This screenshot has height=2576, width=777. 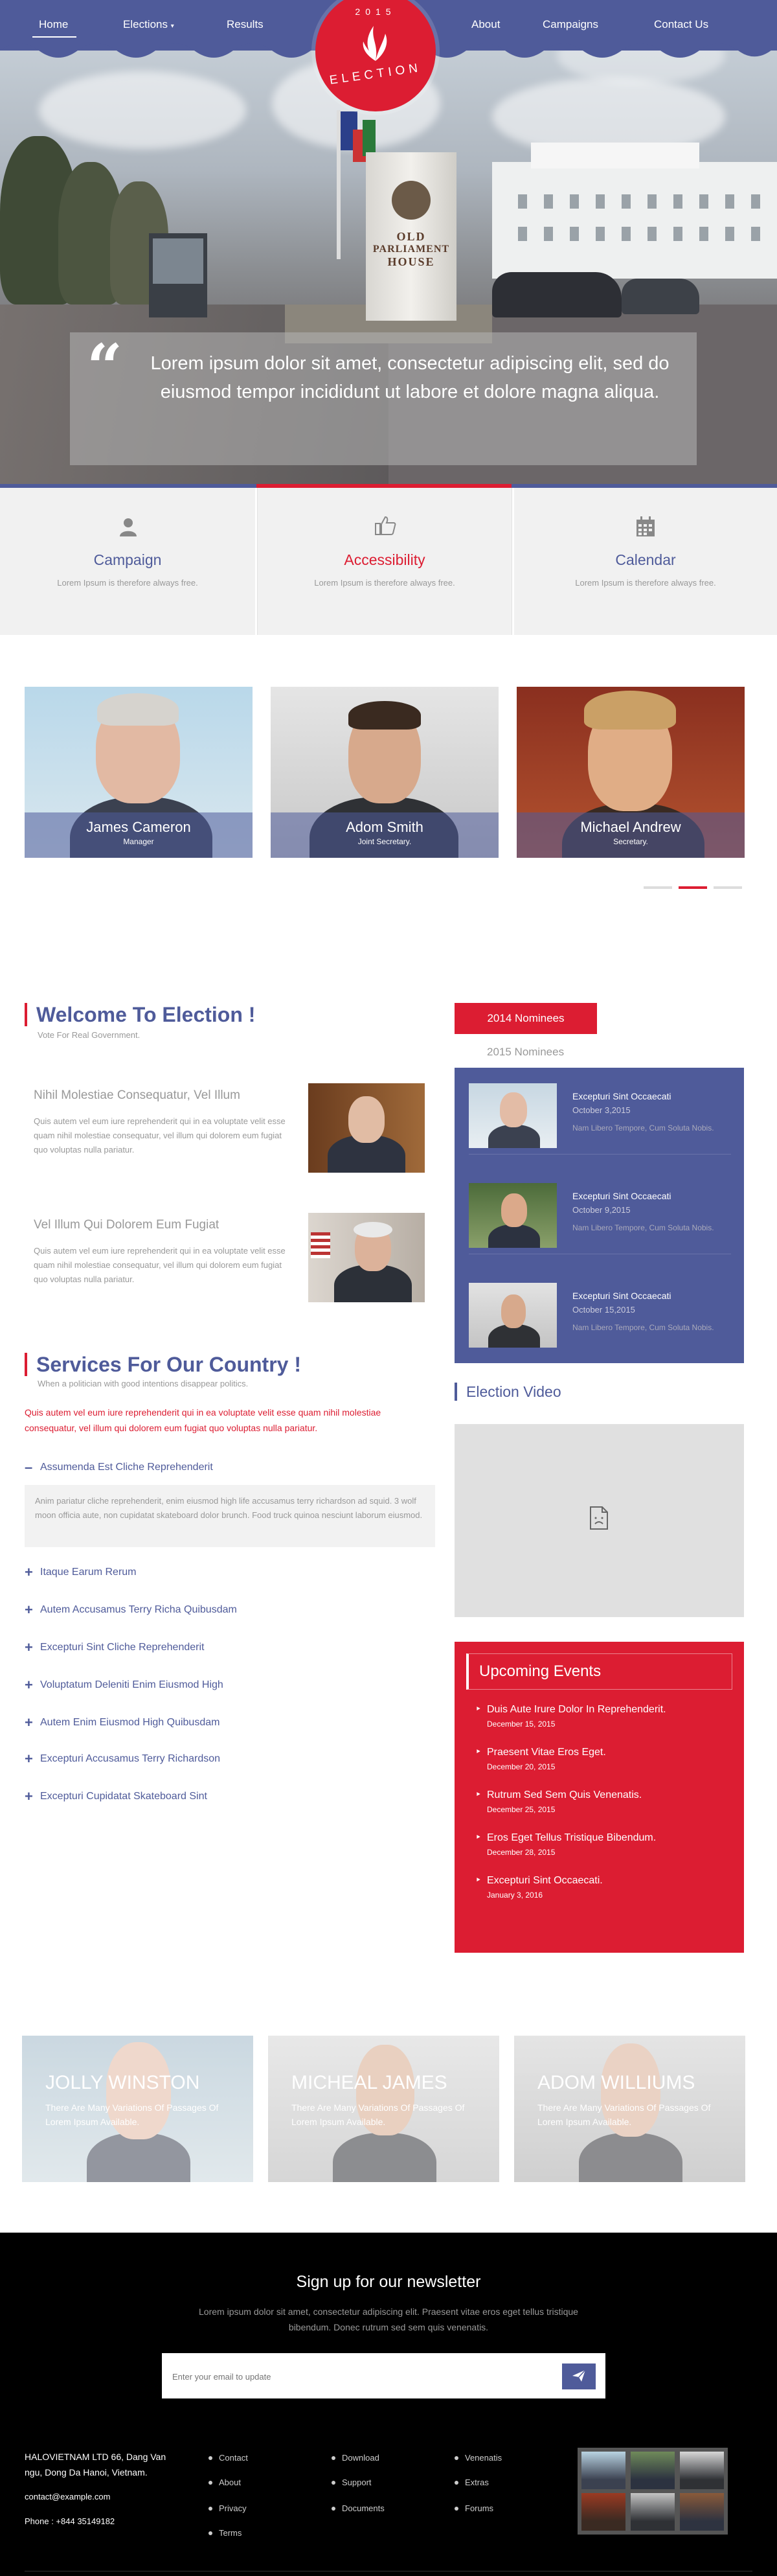 What do you see at coordinates (630, 841) in the screenshot?
I see `team-role: Secretary.` at bounding box center [630, 841].